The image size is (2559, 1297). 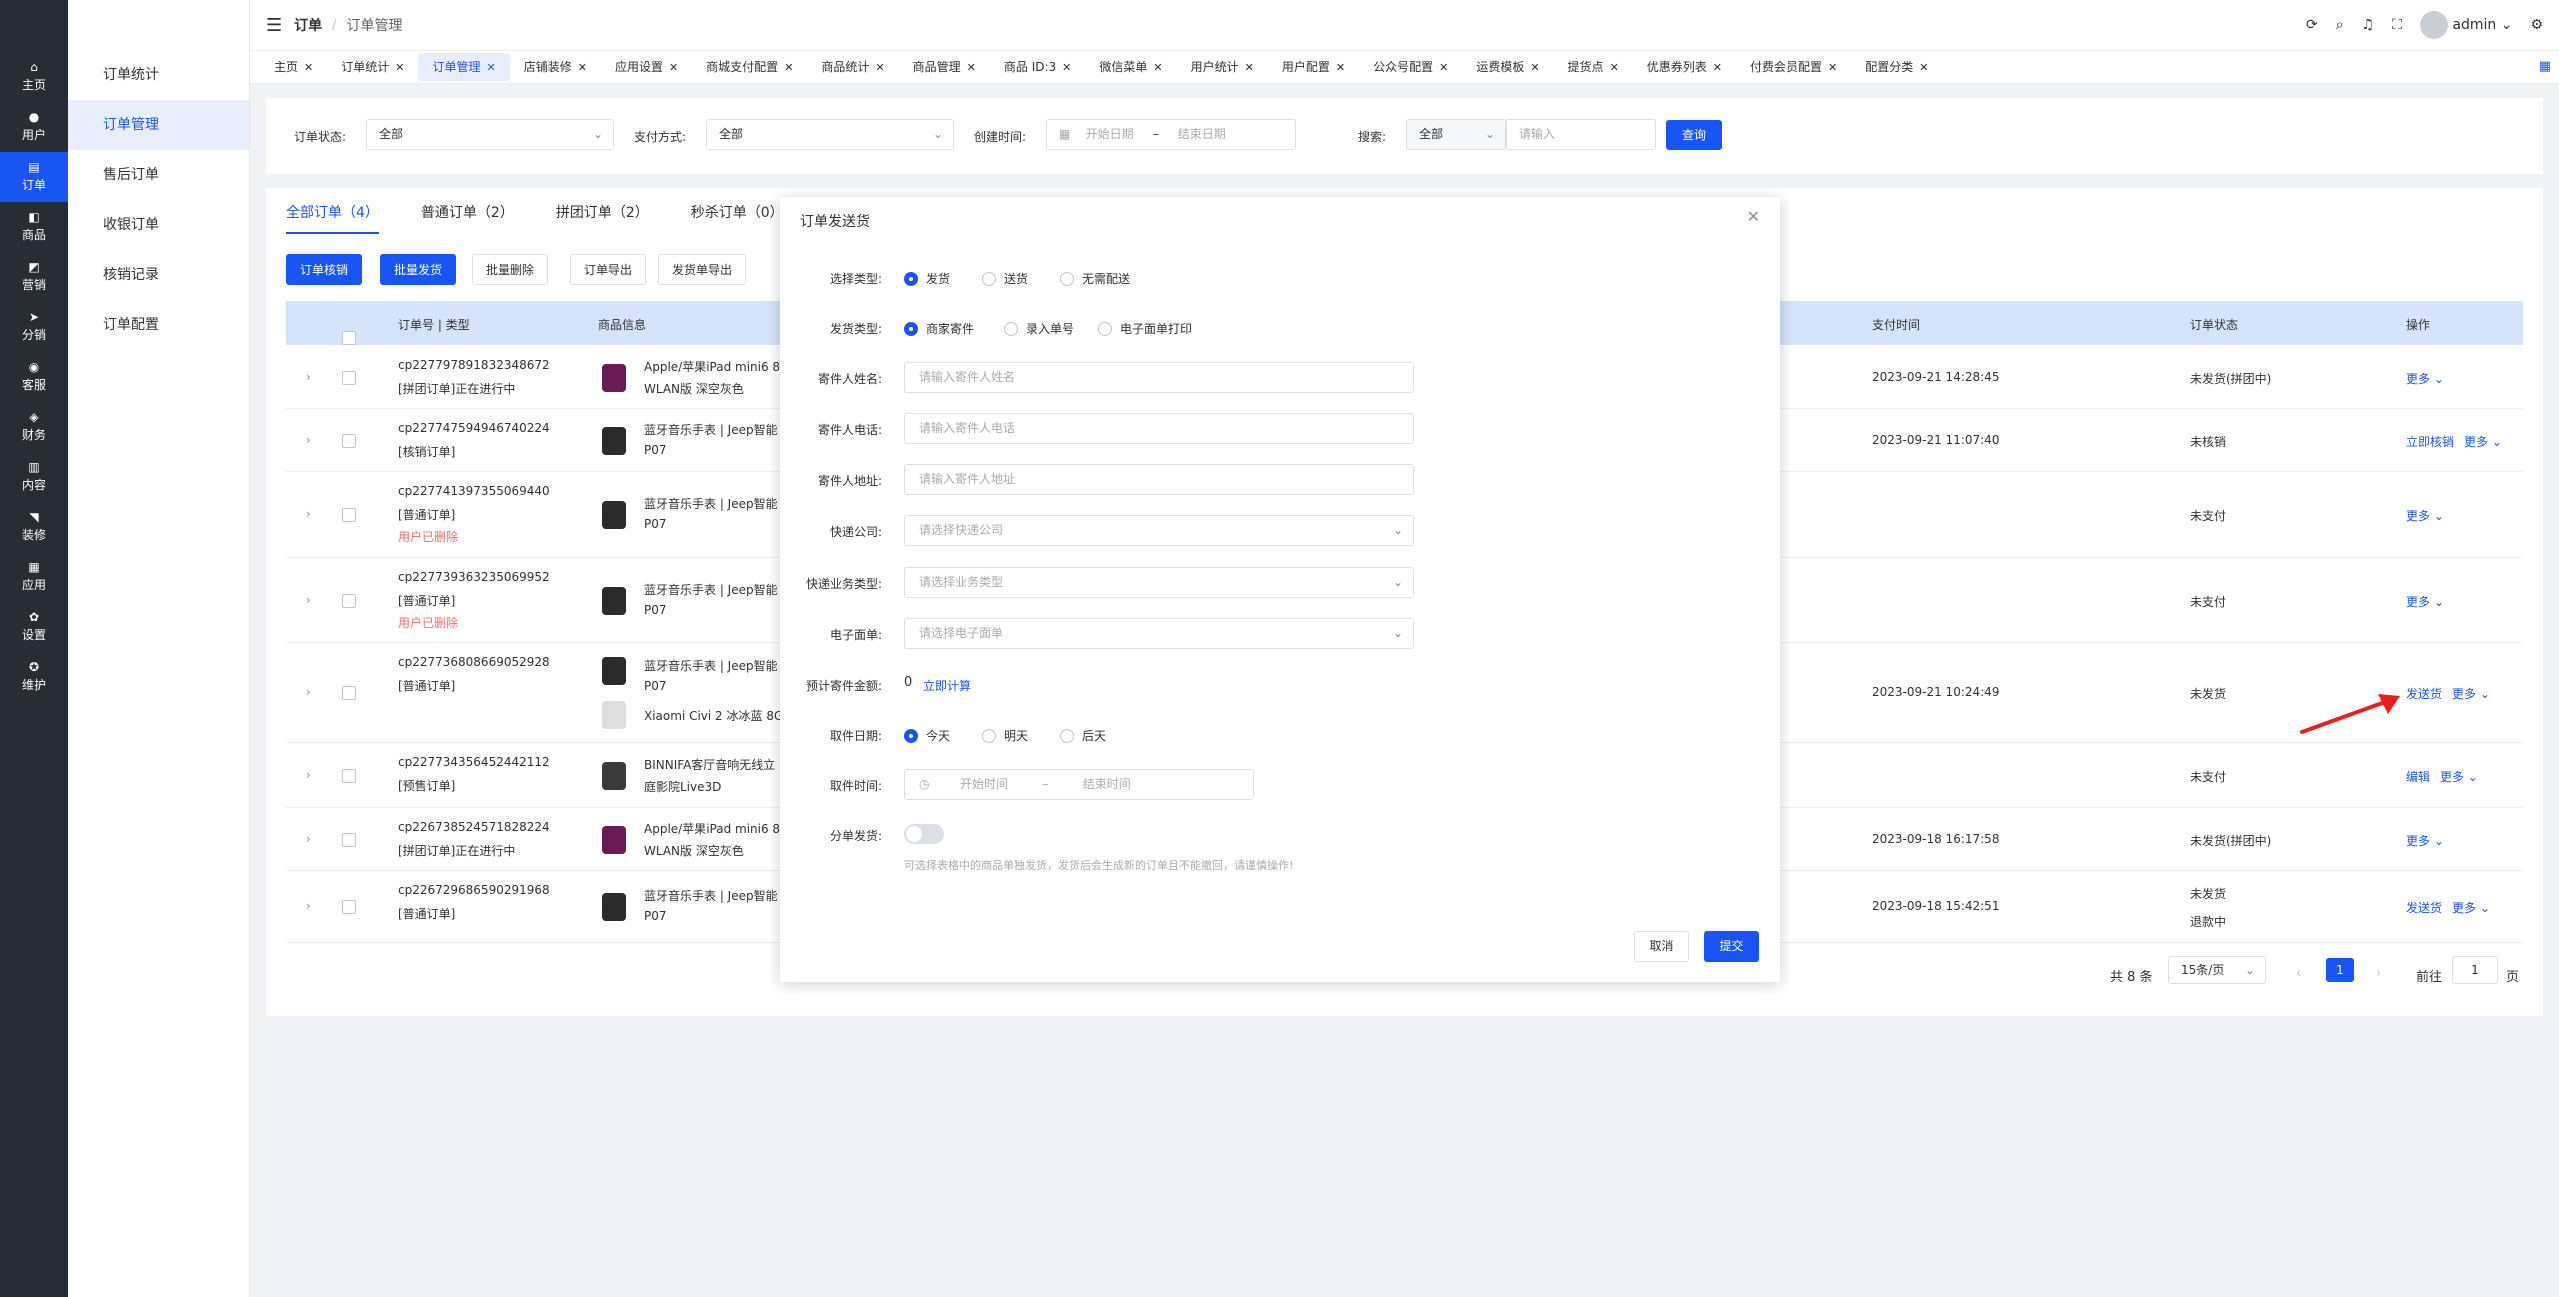 What do you see at coordinates (1039, 328) in the screenshot?
I see `ship-opts-radio-1: 录入单号` at bounding box center [1039, 328].